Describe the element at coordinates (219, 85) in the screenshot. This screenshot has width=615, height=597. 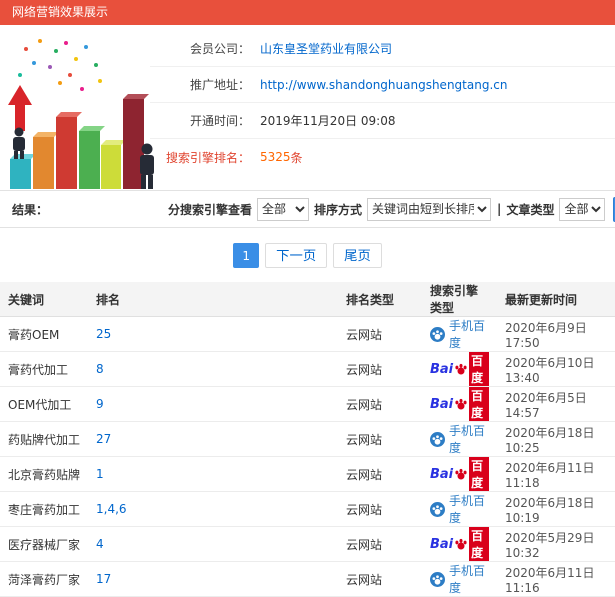
I see `promo-url-label: 推广地址：` at that location.